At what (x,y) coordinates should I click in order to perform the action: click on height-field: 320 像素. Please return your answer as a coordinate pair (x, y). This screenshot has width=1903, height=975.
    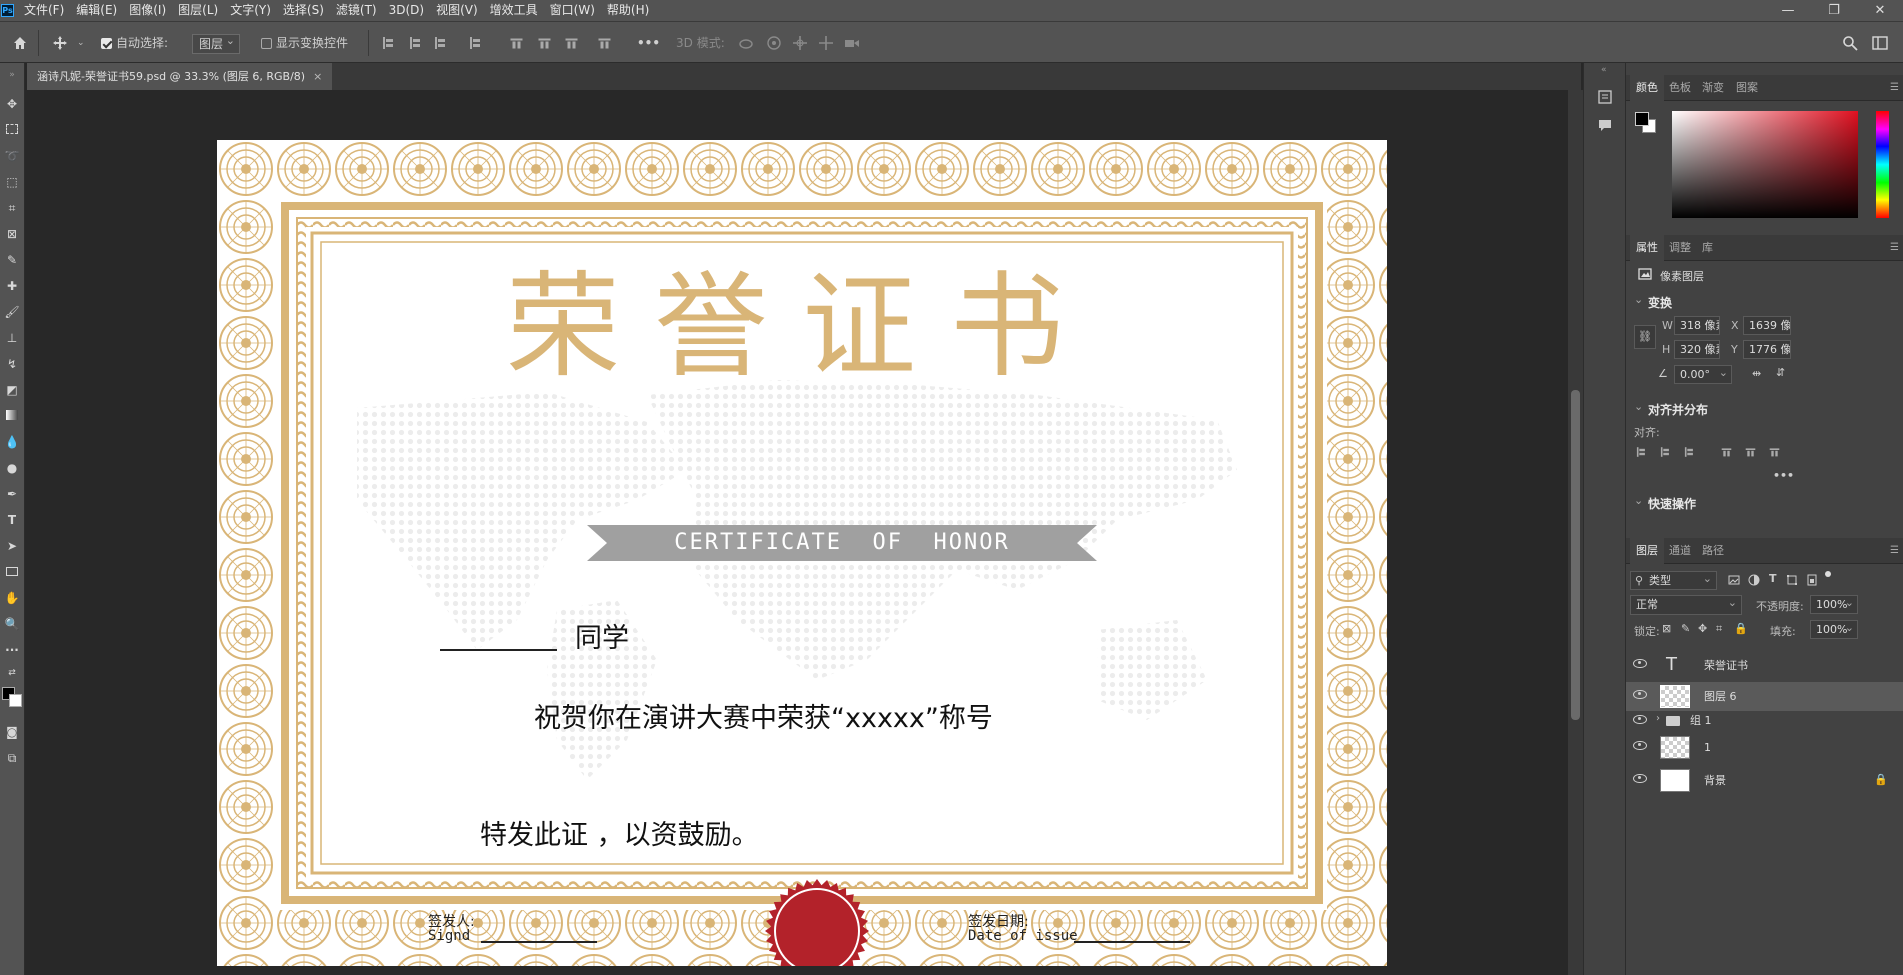
    Looking at the image, I should click on (1697, 349).